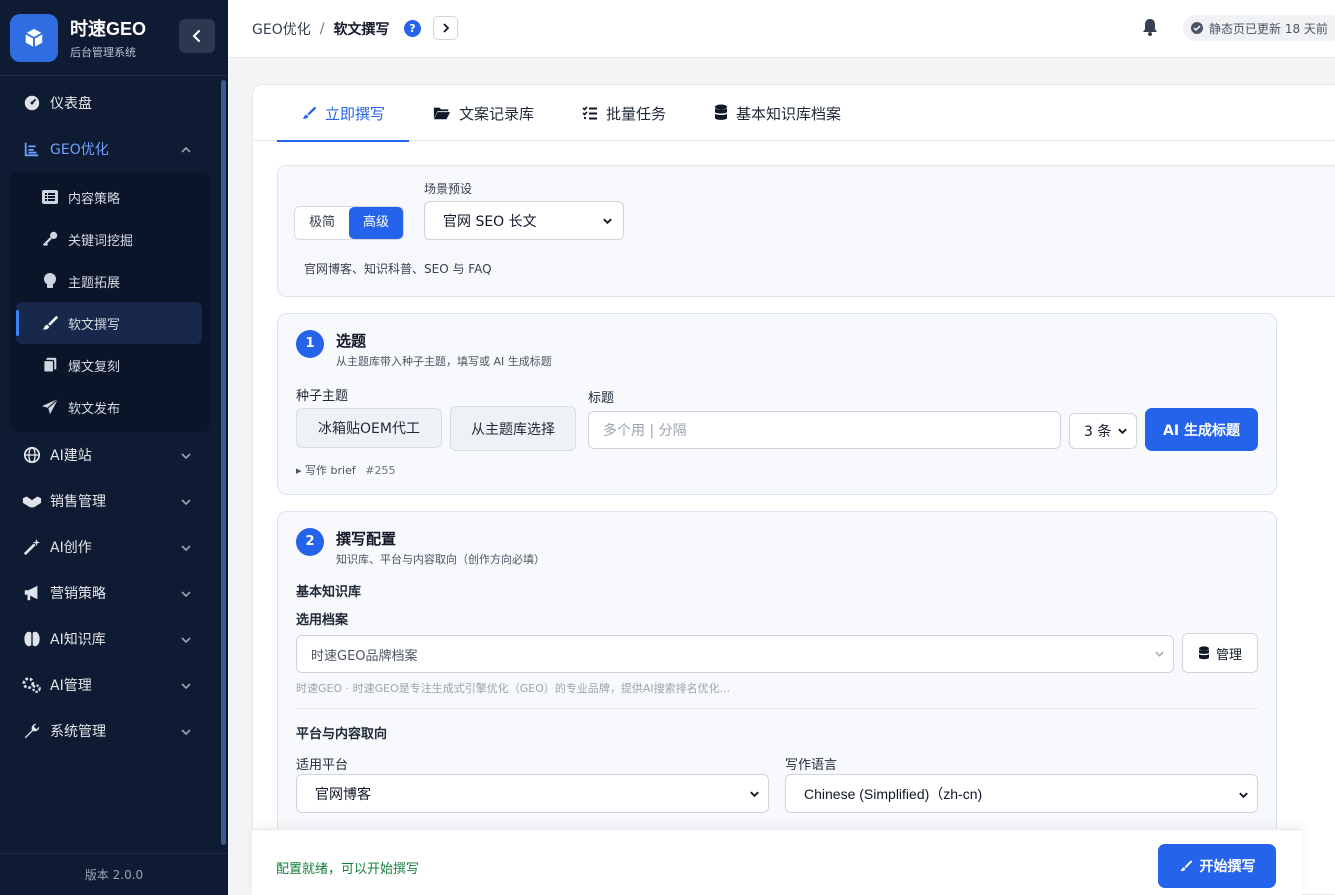 The height and width of the screenshot is (895, 1335). I want to click on checklist-icon, so click(590, 113).